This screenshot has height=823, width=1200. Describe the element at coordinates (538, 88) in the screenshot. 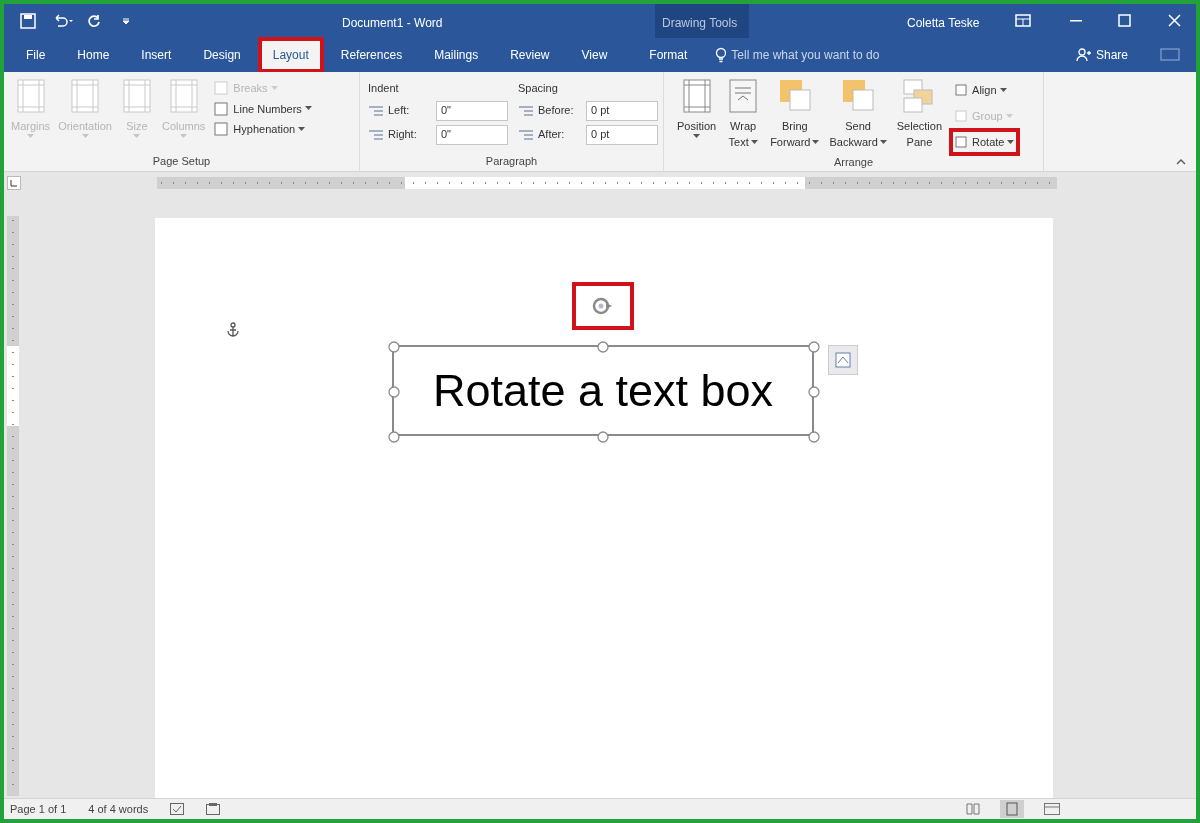

I see `spacing-label: Spacing` at that location.